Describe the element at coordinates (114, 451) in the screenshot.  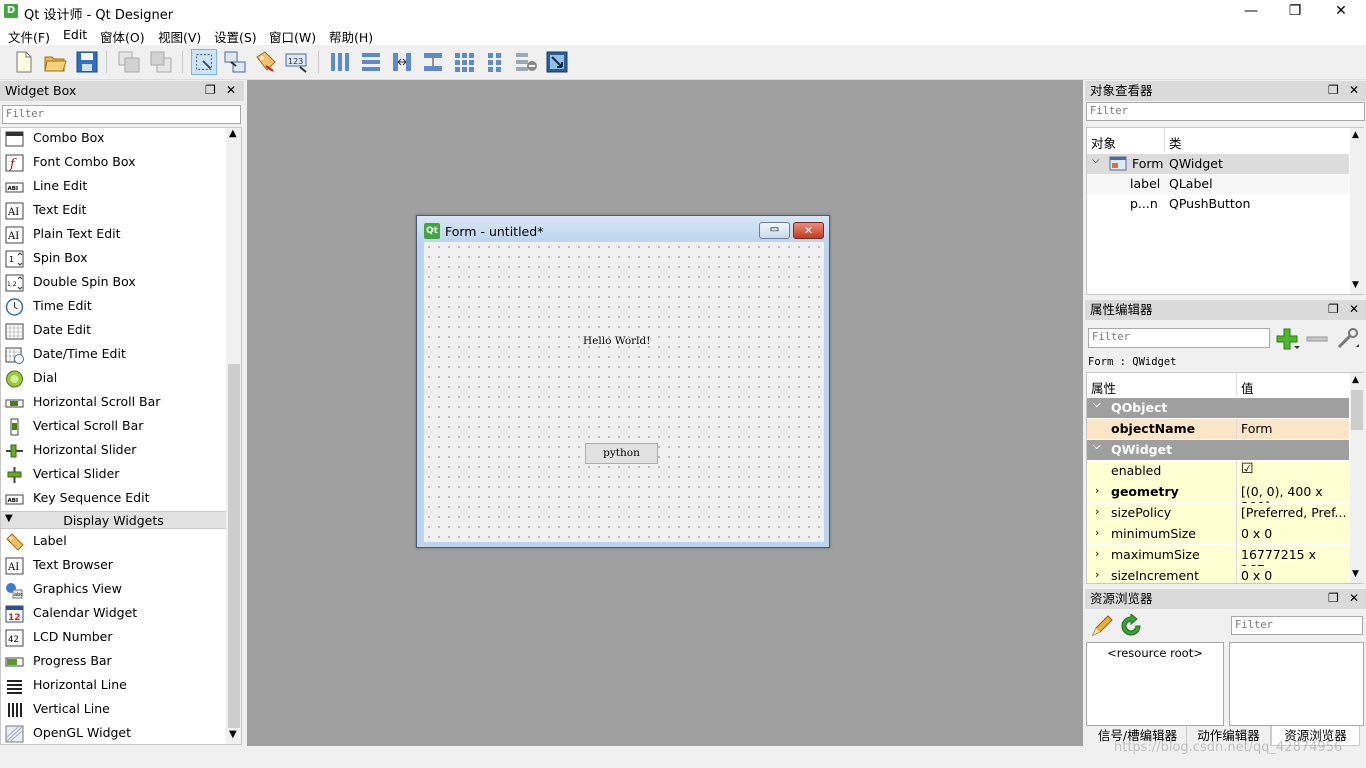
I see `widget-item-horizontal-slider: Horizontal Slider` at that location.